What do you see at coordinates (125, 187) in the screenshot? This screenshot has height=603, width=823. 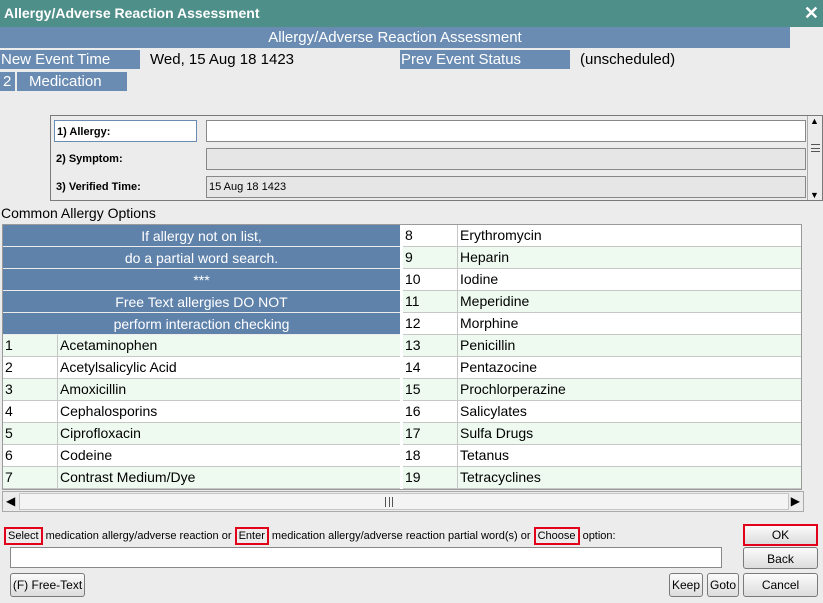 I see `verified-time-field-label: 3) Verified Time:` at bounding box center [125, 187].